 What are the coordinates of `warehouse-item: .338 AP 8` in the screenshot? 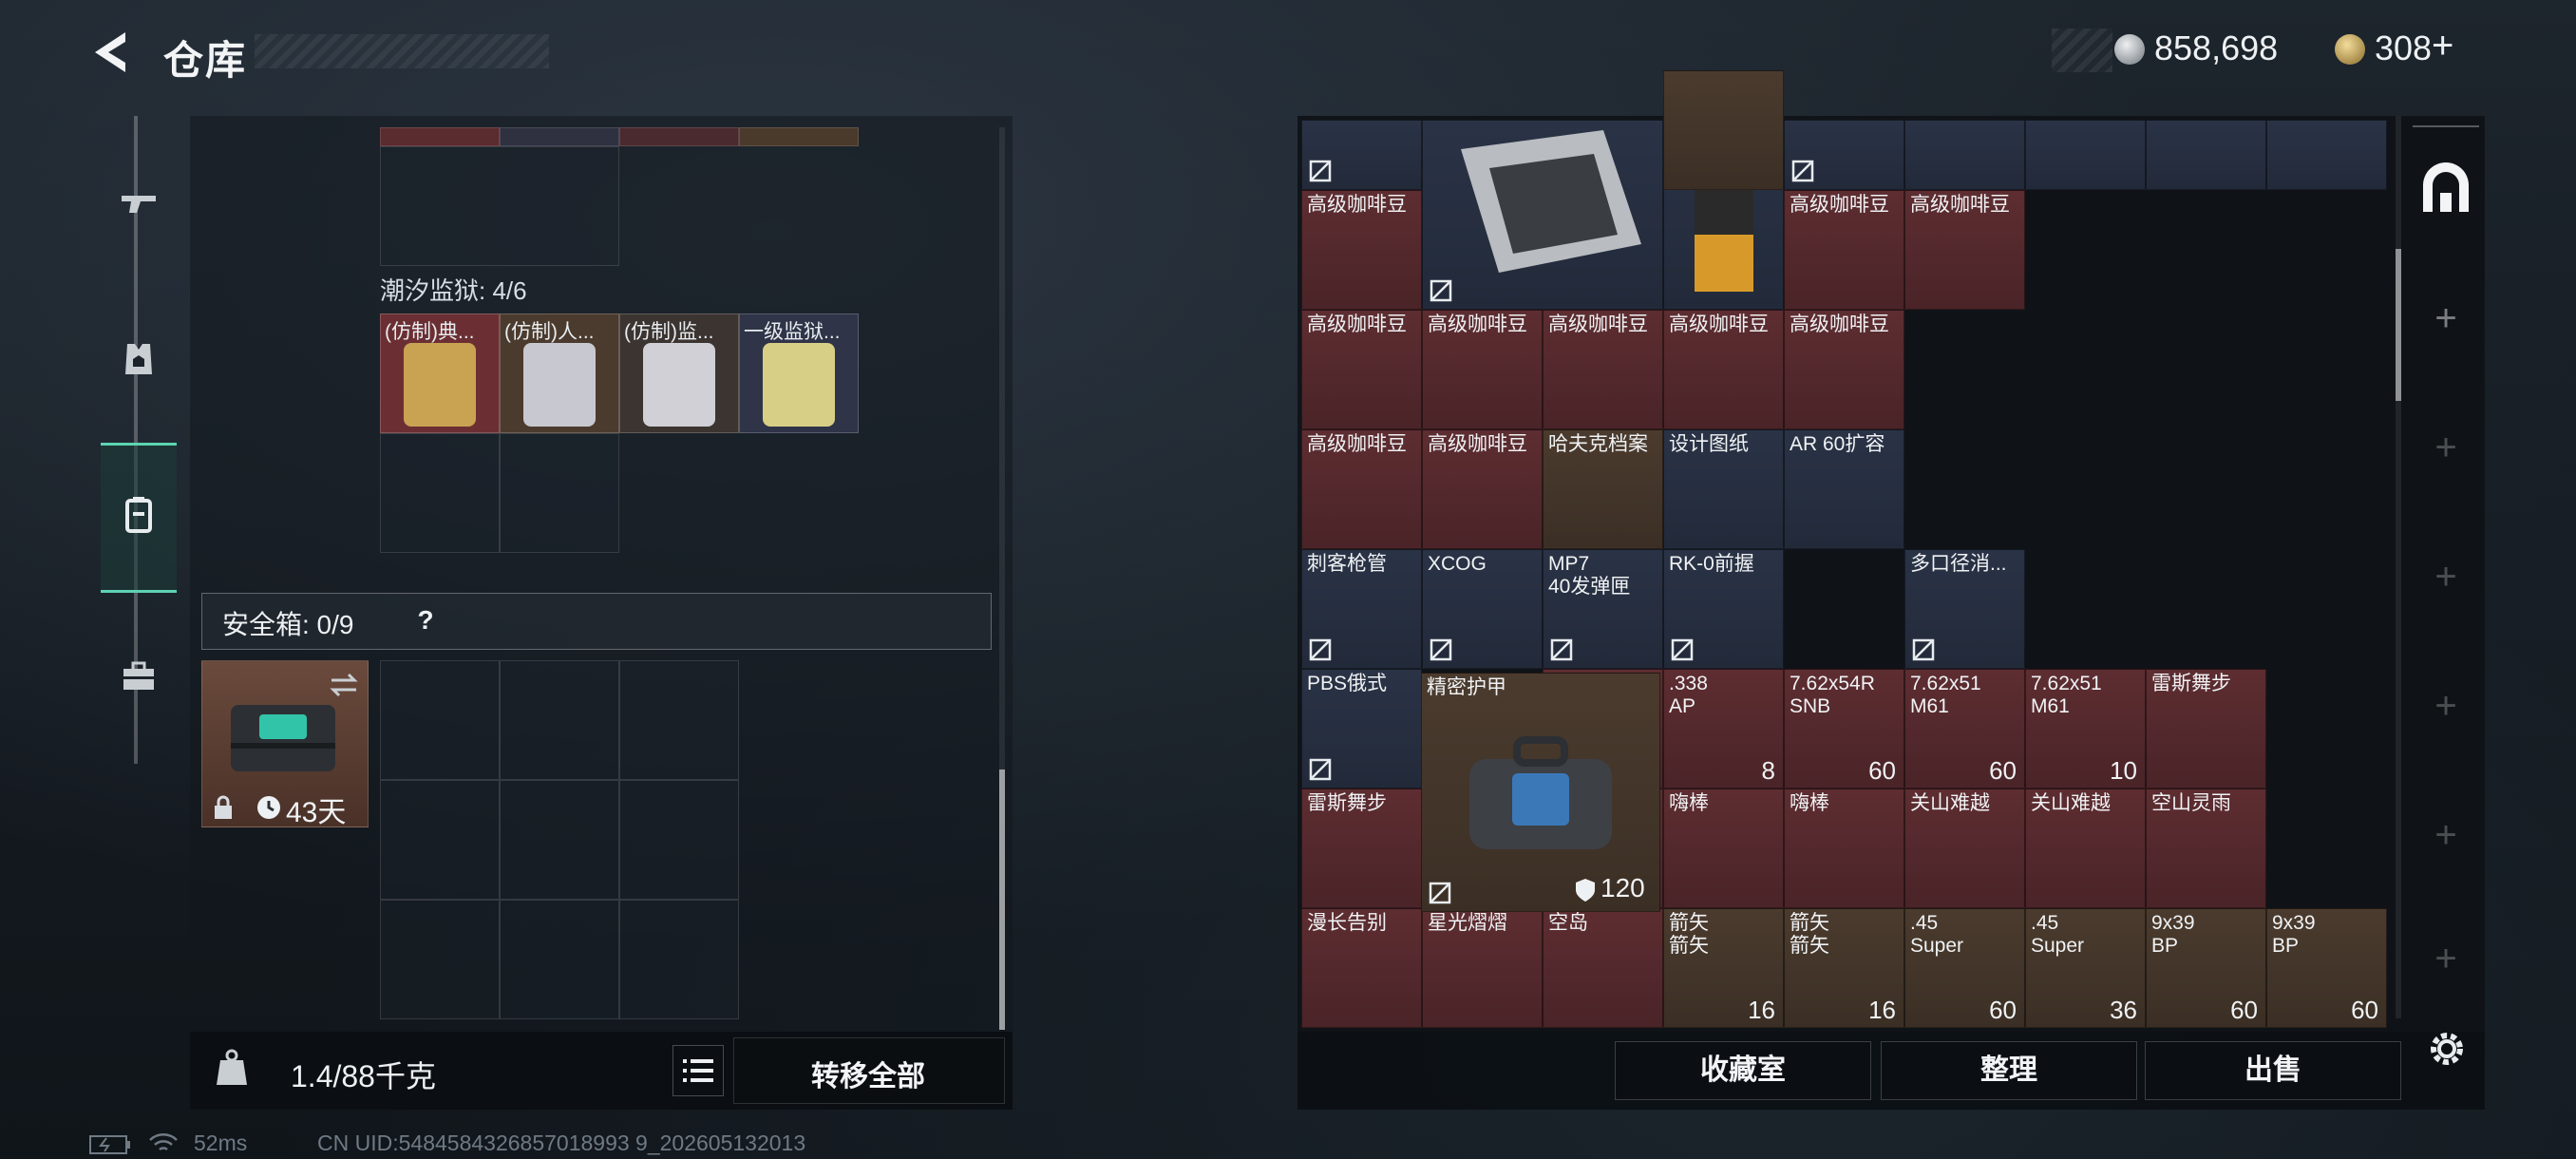 It's located at (1723, 728).